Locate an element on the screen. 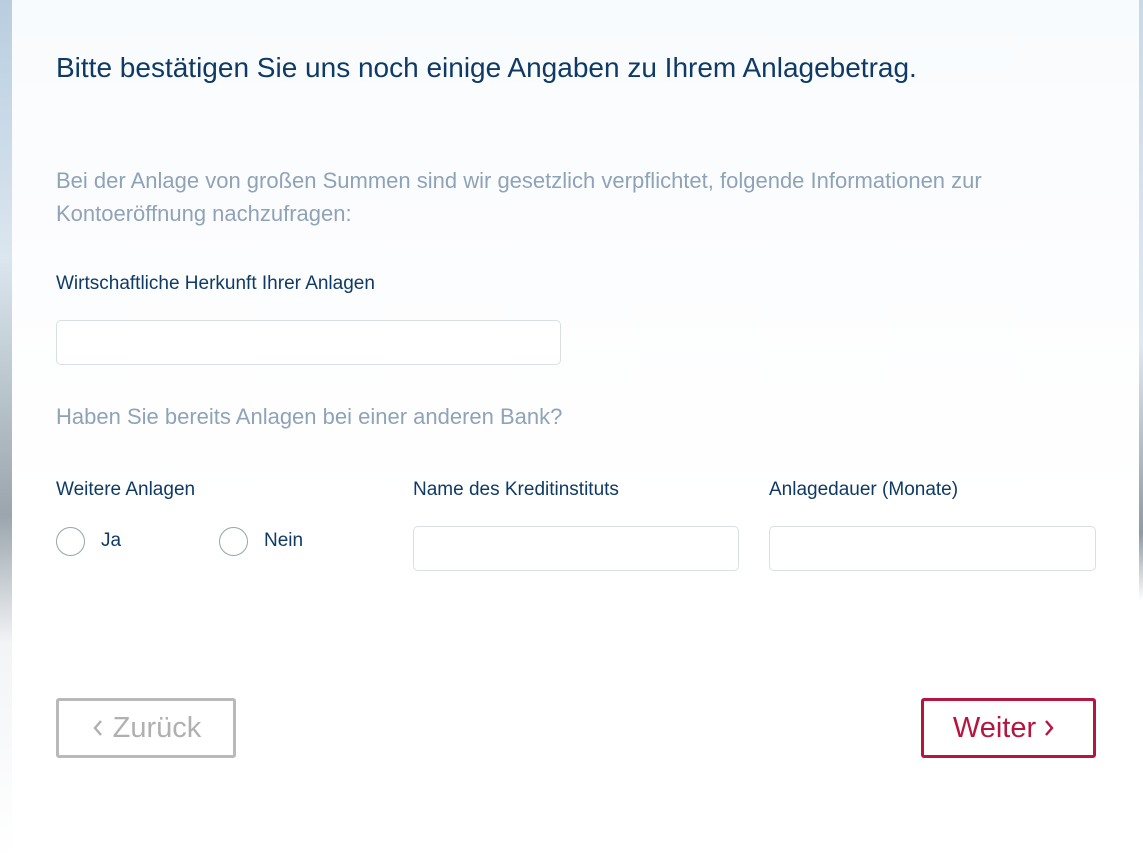 The height and width of the screenshot is (859, 1143). radio-button-ja is located at coordinates (70, 541).